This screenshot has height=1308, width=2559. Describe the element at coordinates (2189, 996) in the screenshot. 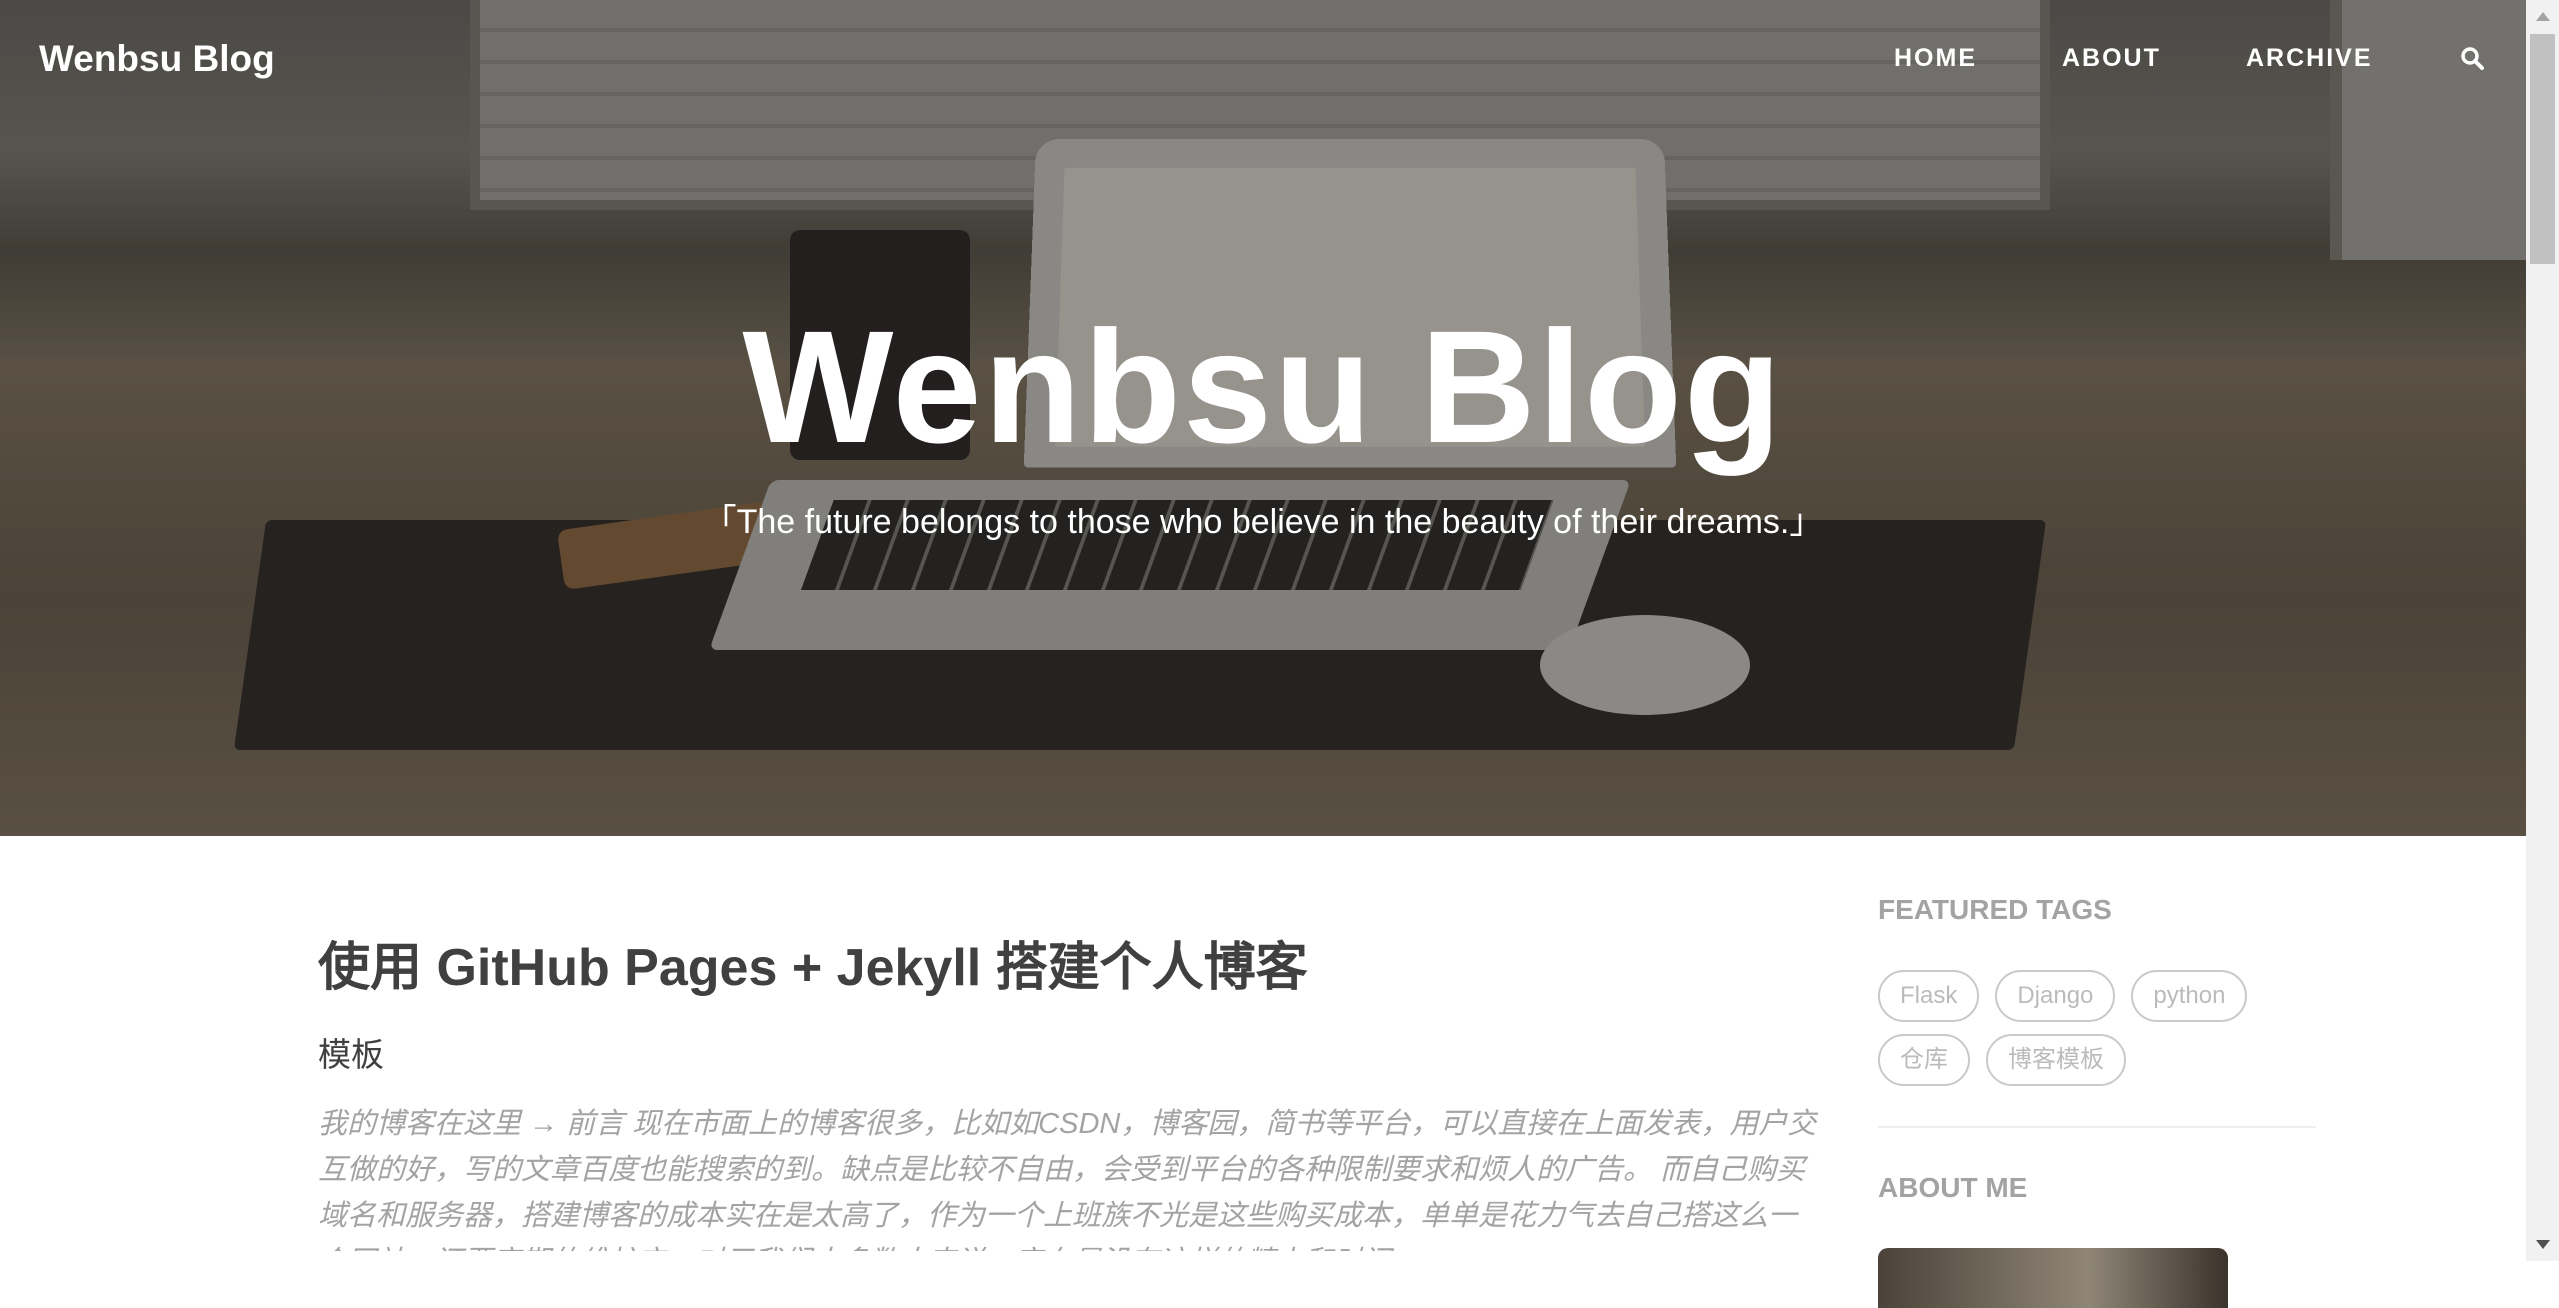

I see `tag-python: python` at that location.